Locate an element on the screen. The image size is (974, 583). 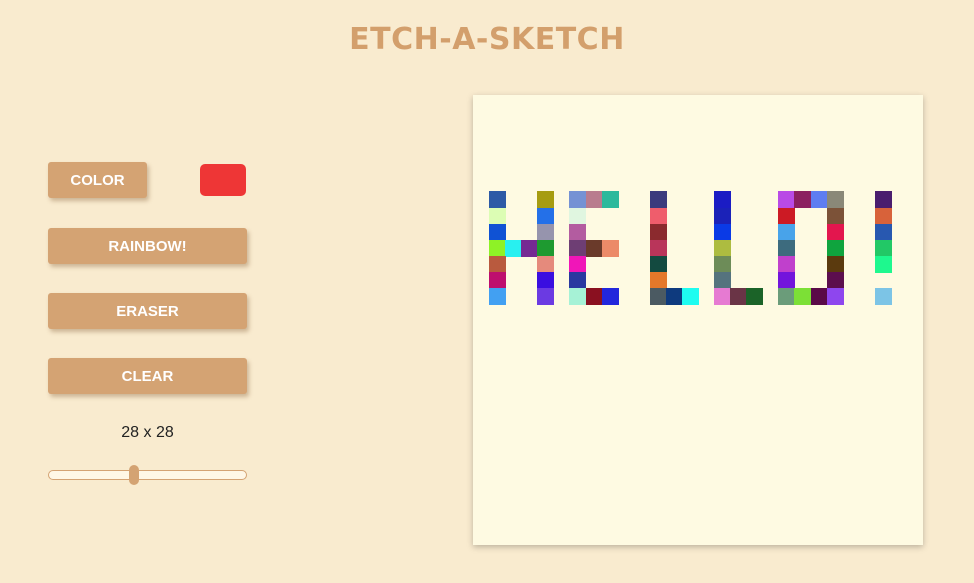
grid-size-label: 28 x 28 is located at coordinates (147, 432).